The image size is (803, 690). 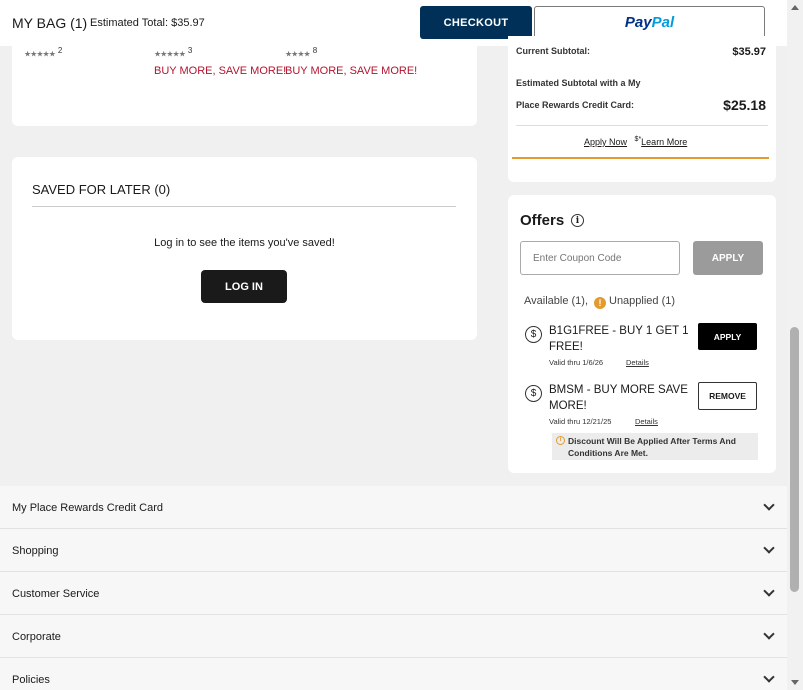 I want to click on product-item: ★★★★★ 2, so click(x=43, y=52).